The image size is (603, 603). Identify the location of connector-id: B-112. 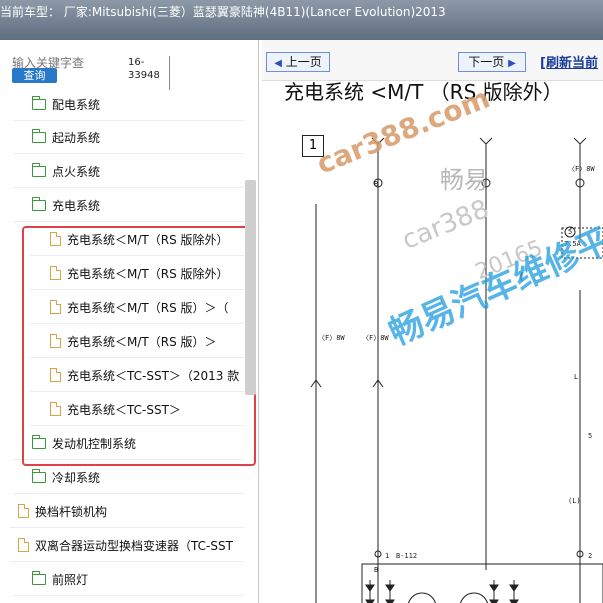
(407, 556).